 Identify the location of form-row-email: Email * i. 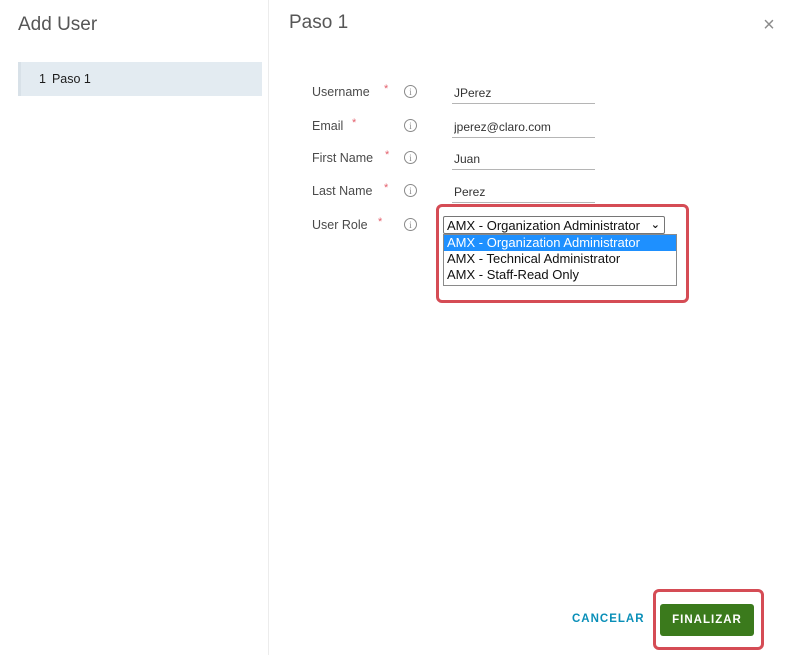
(462, 128).